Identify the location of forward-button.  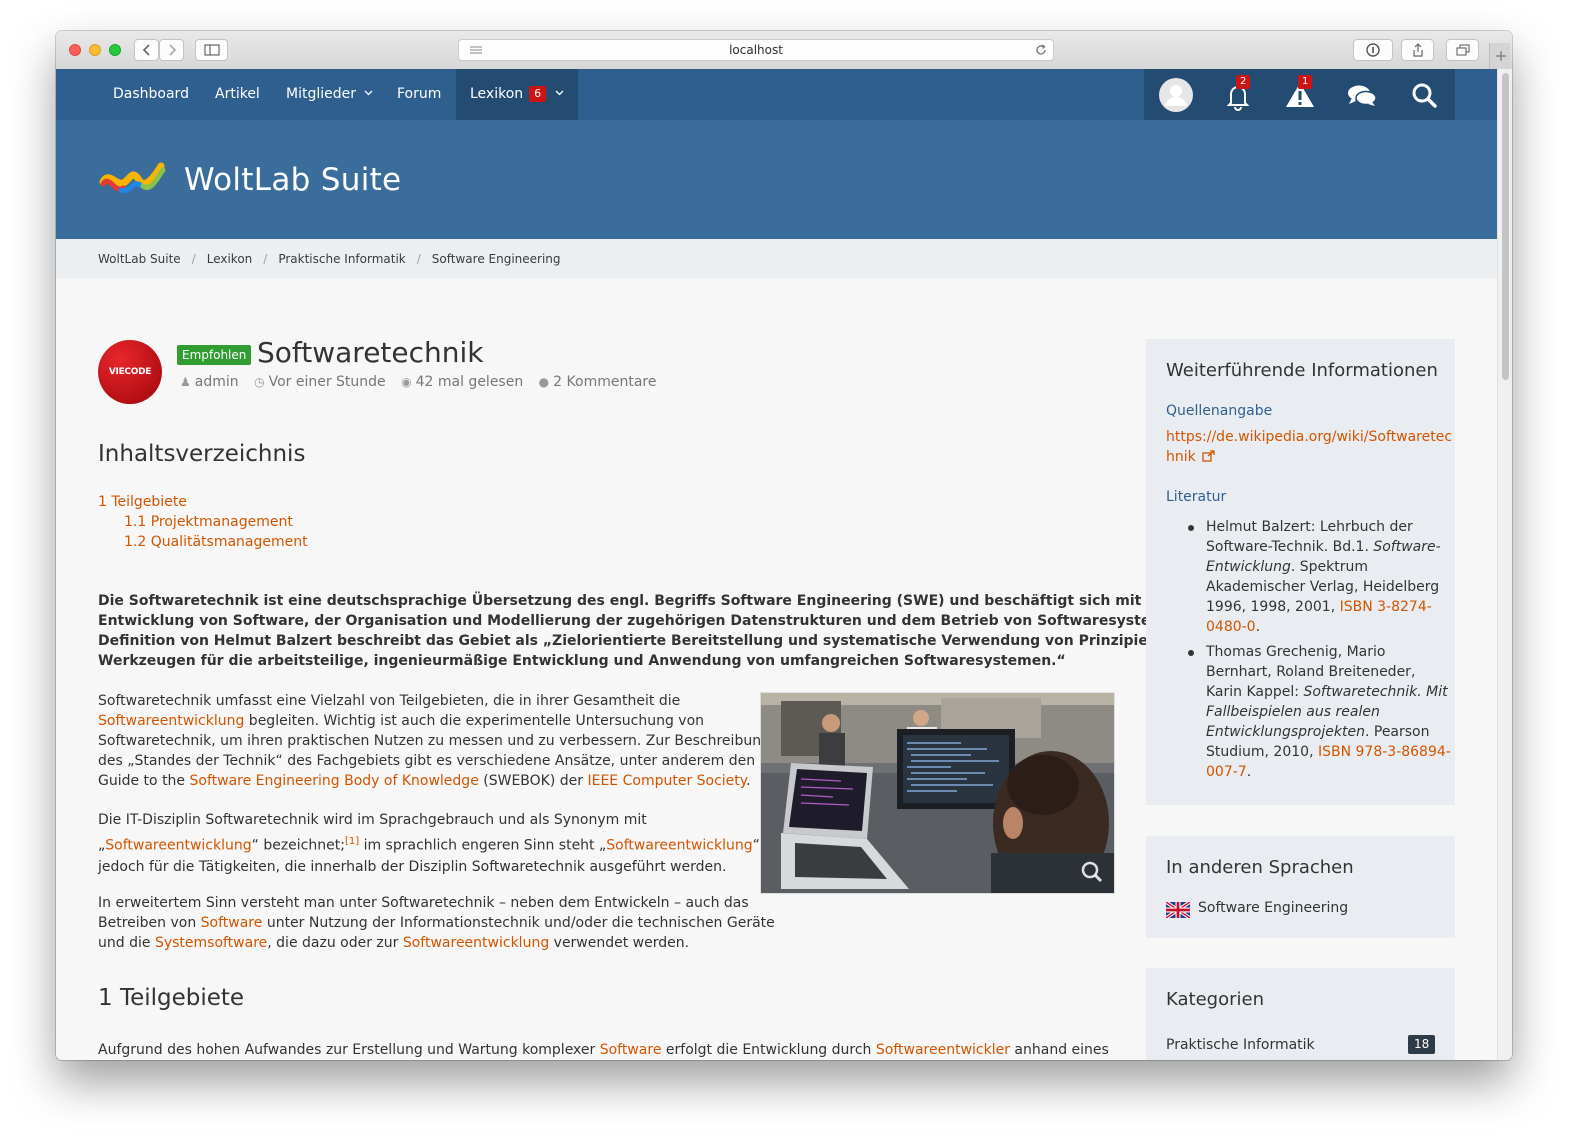
(171, 50).